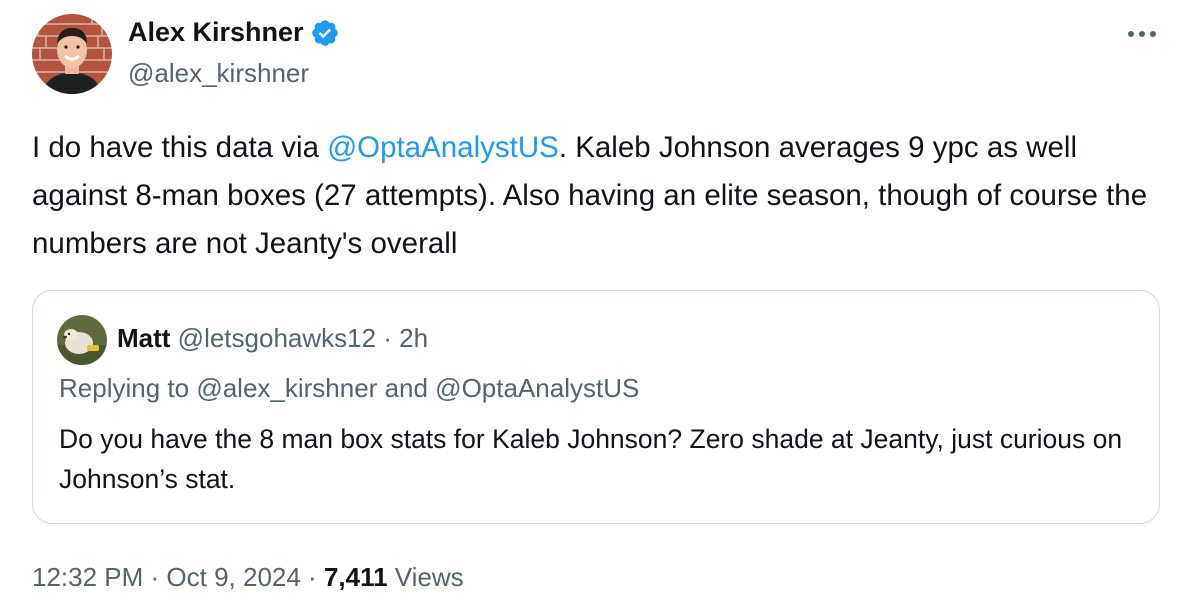 This screenshot has width=1200, height=612. I want to click on author-name: Alex Kirshner, so click(234, 32).